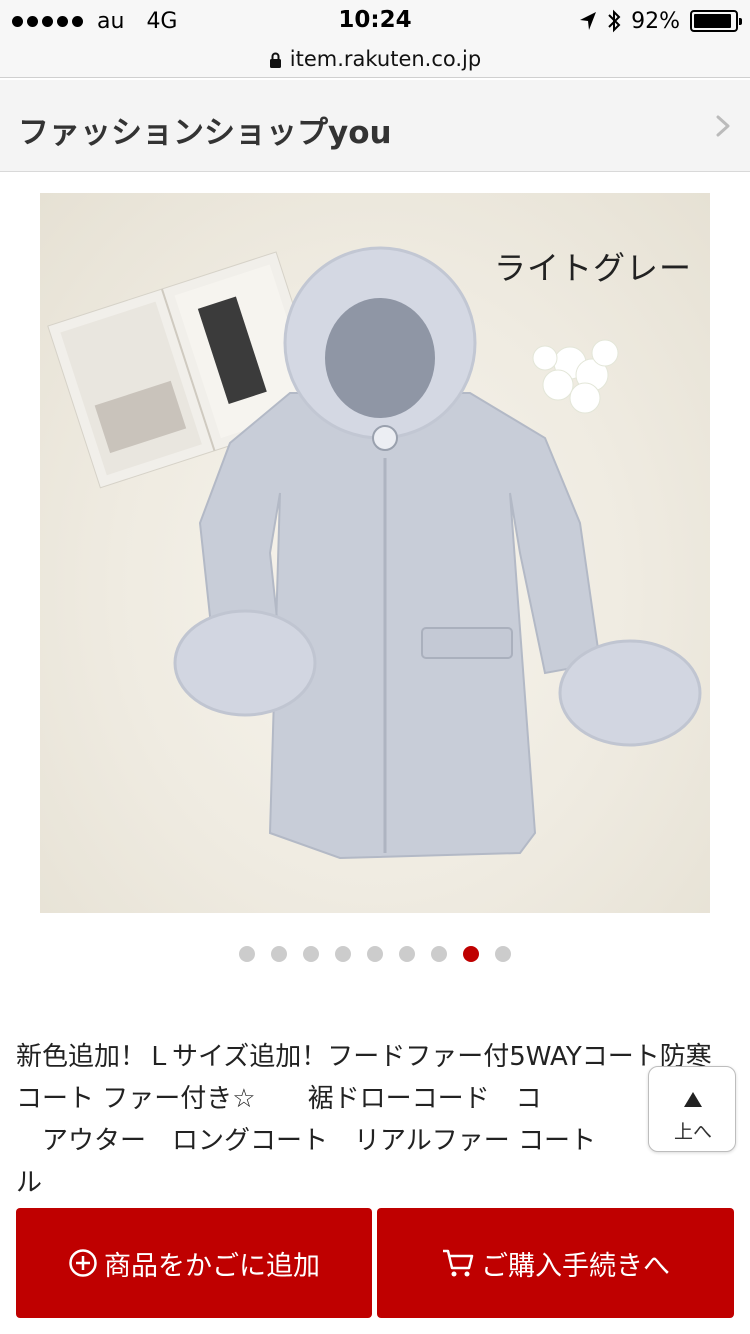 Image resolution: width=750 pixels, height=1334 pixels. Describe the element at coordinates (693, 1099) in the screenshot. I see `arrow-up-icon` at that location.